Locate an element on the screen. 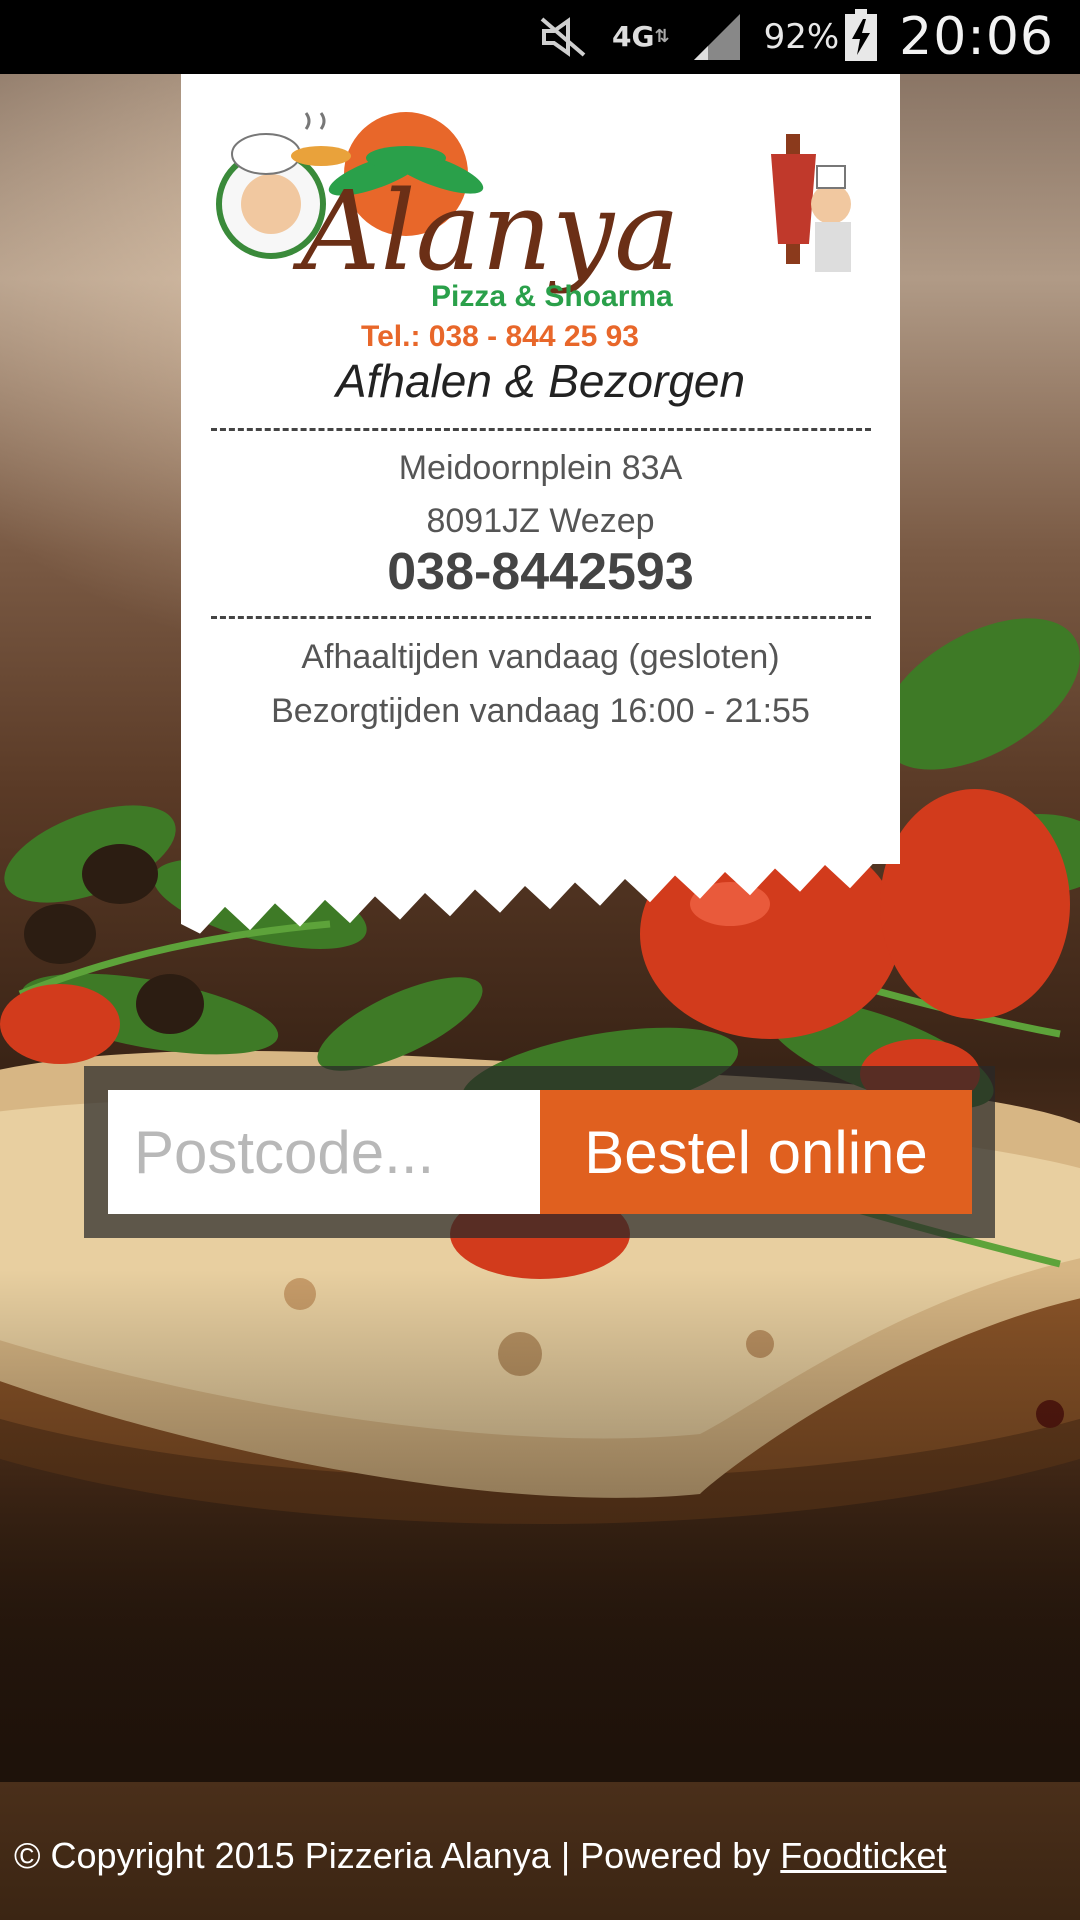 This screenshot has width=1080, height=1920. phone-number-link: 038-8442593 is located at coordinates (540, 572).